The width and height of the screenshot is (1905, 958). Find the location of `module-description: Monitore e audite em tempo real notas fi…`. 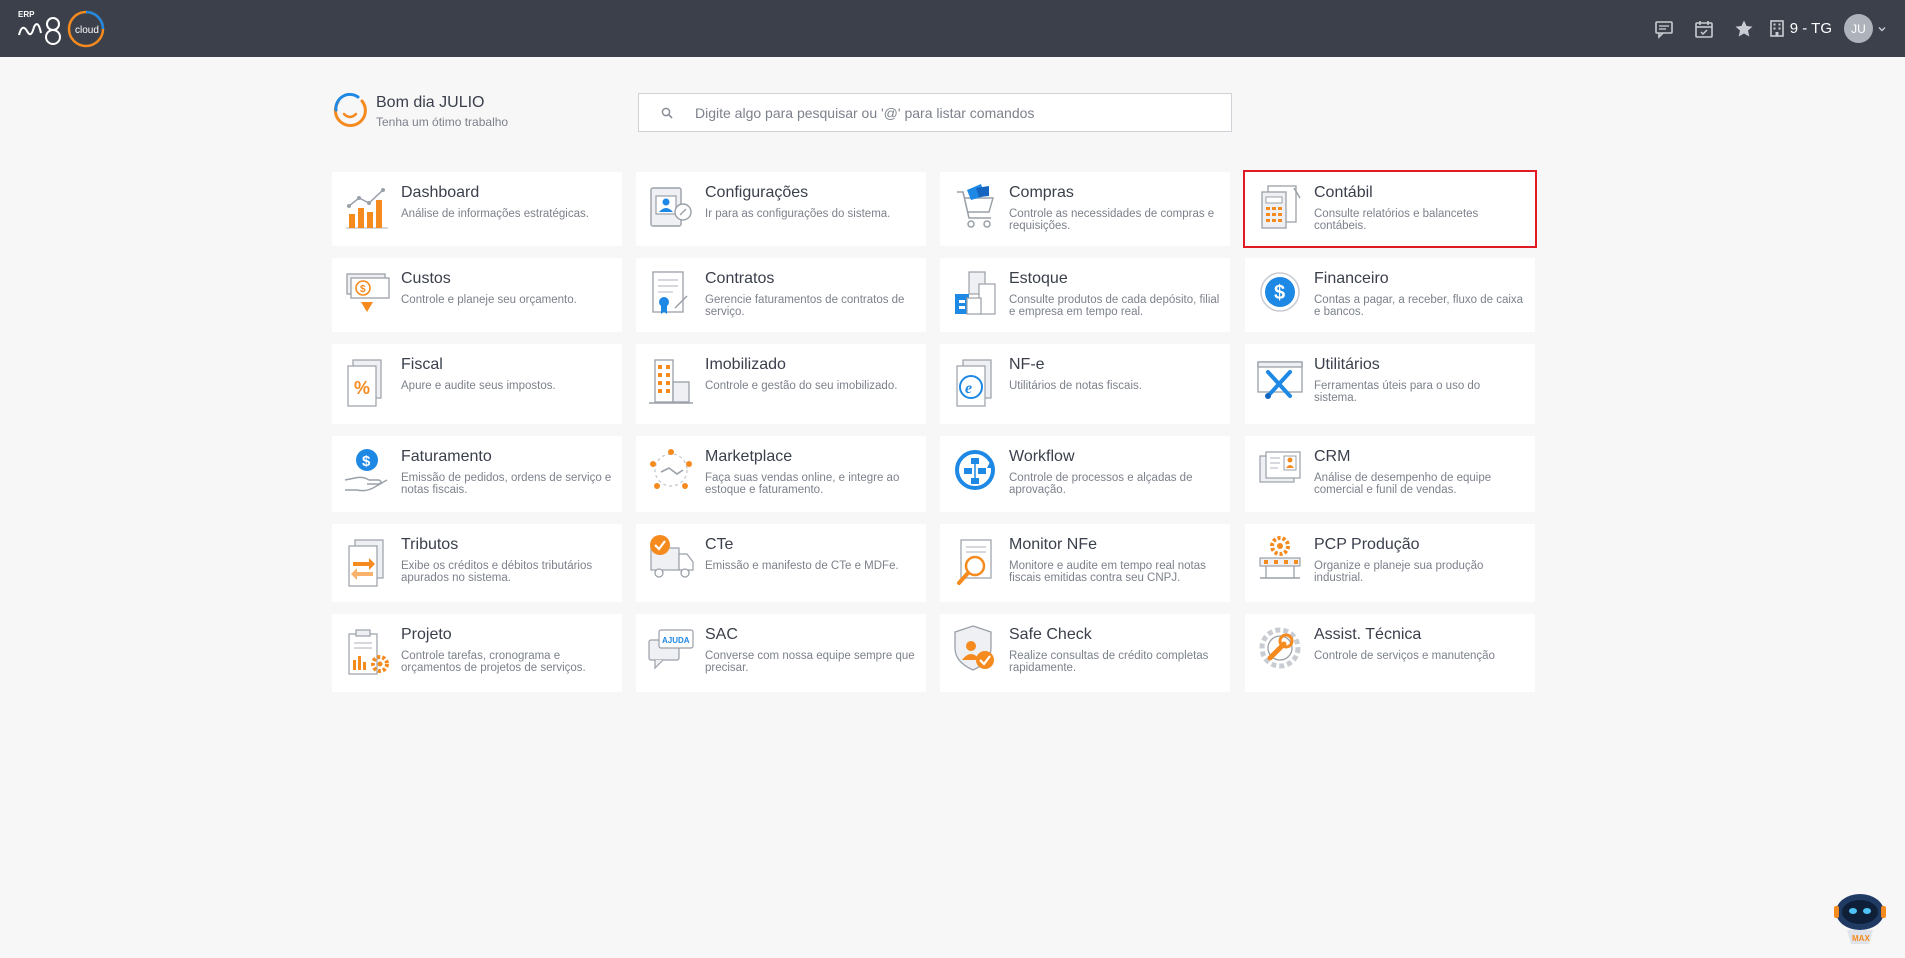

module-description: Monitore e audite em tempo real notas fi… is located at coordinates (1107, 572).